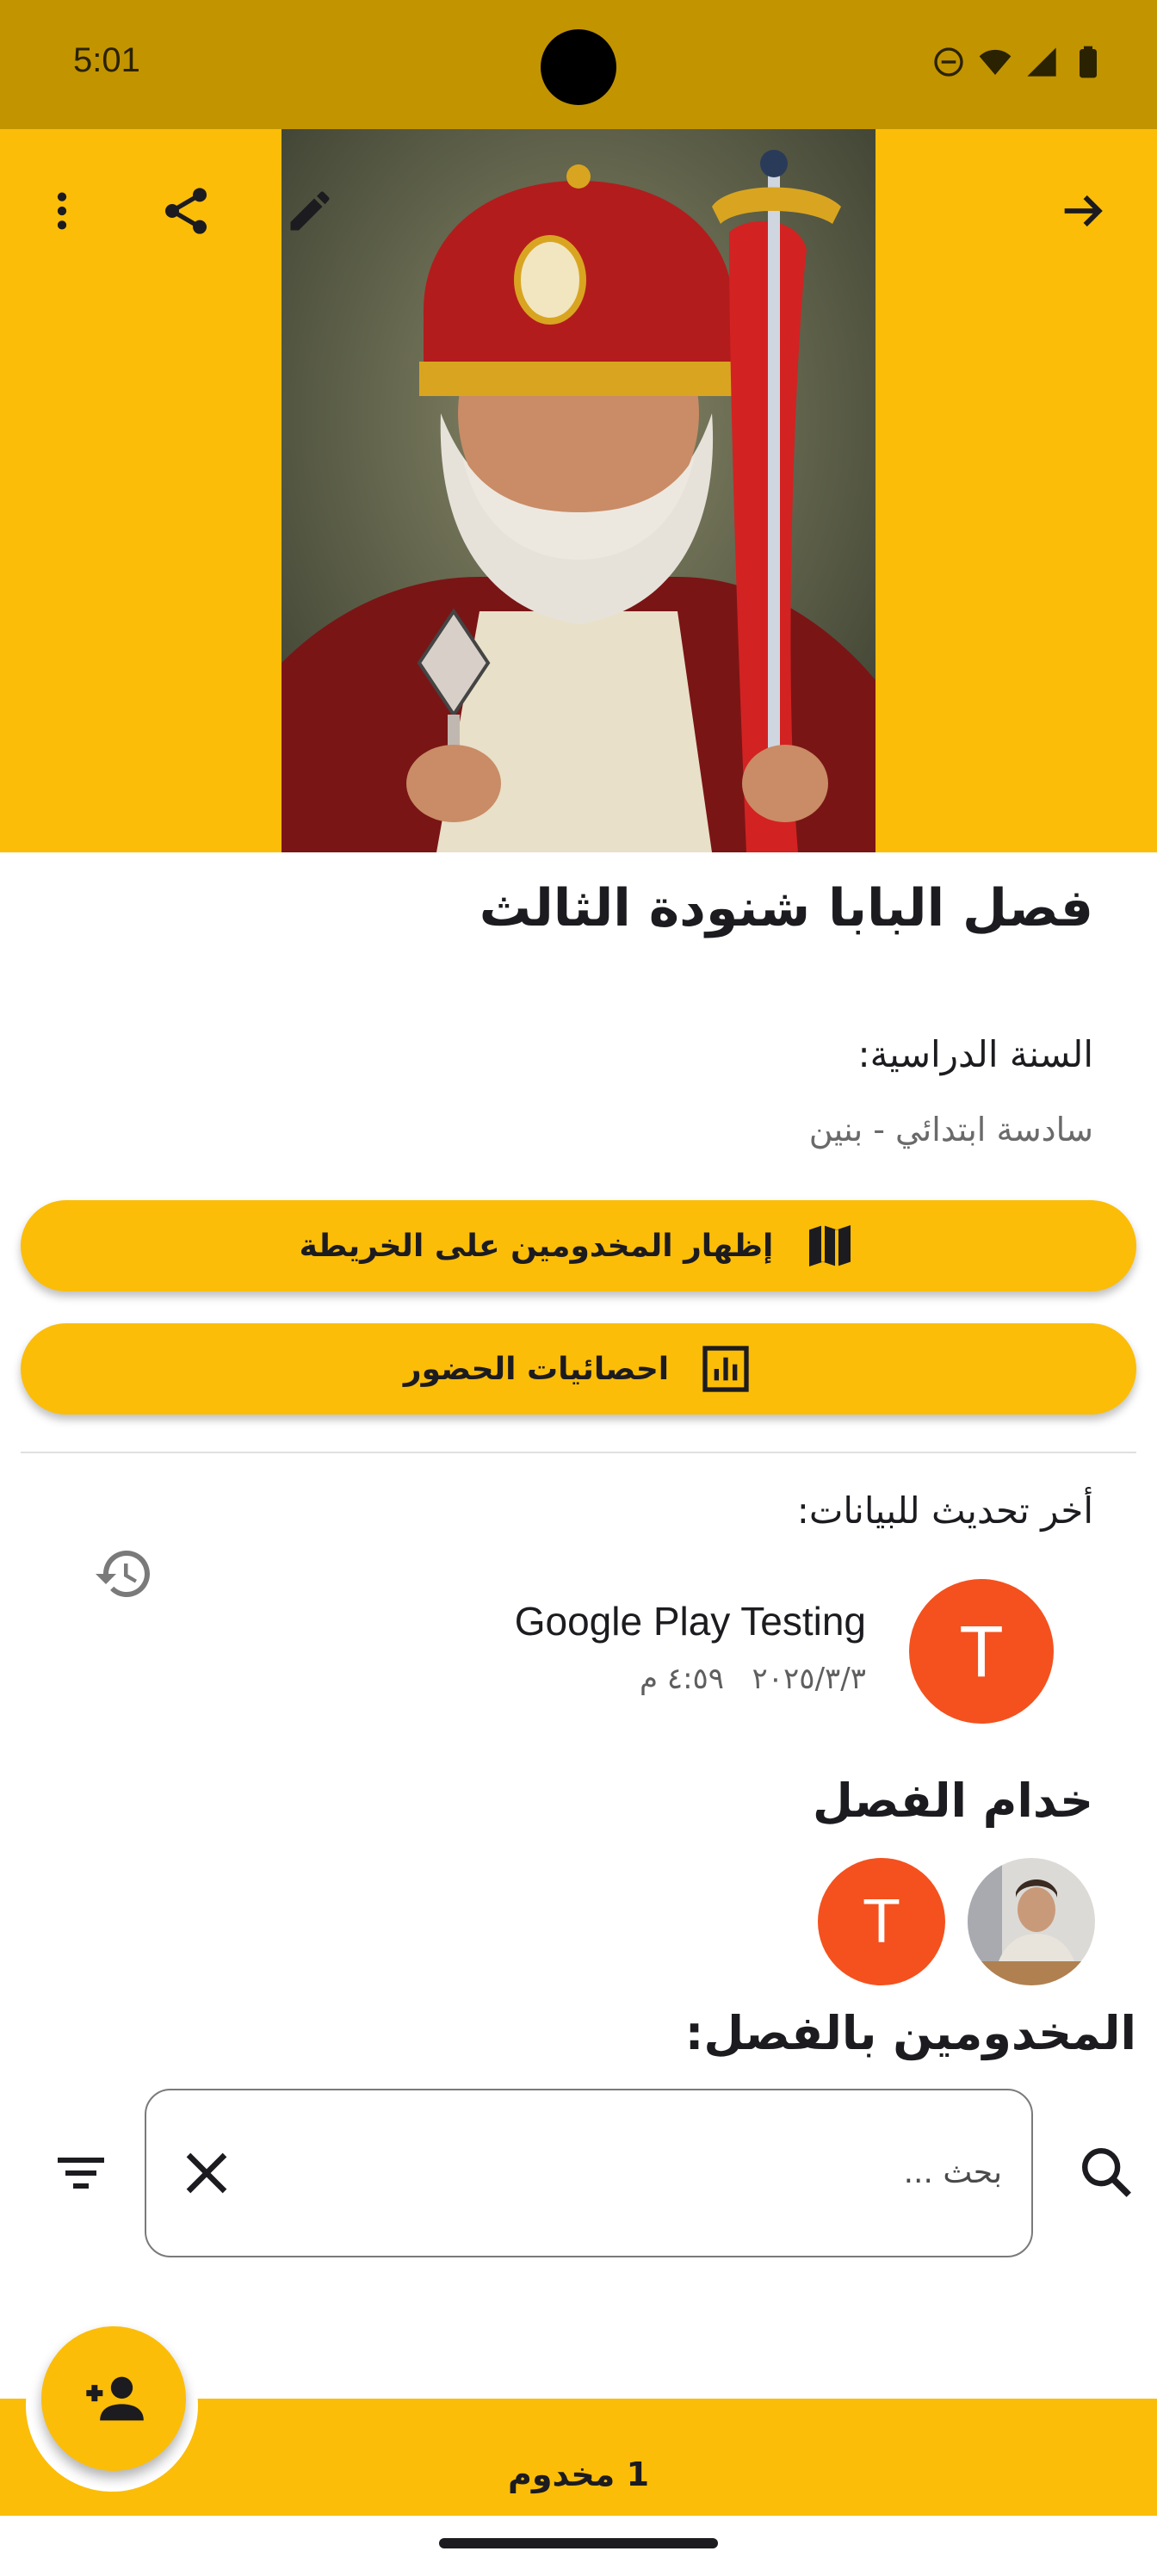  I want to click on pope-portrait-image, so click(579, 491).